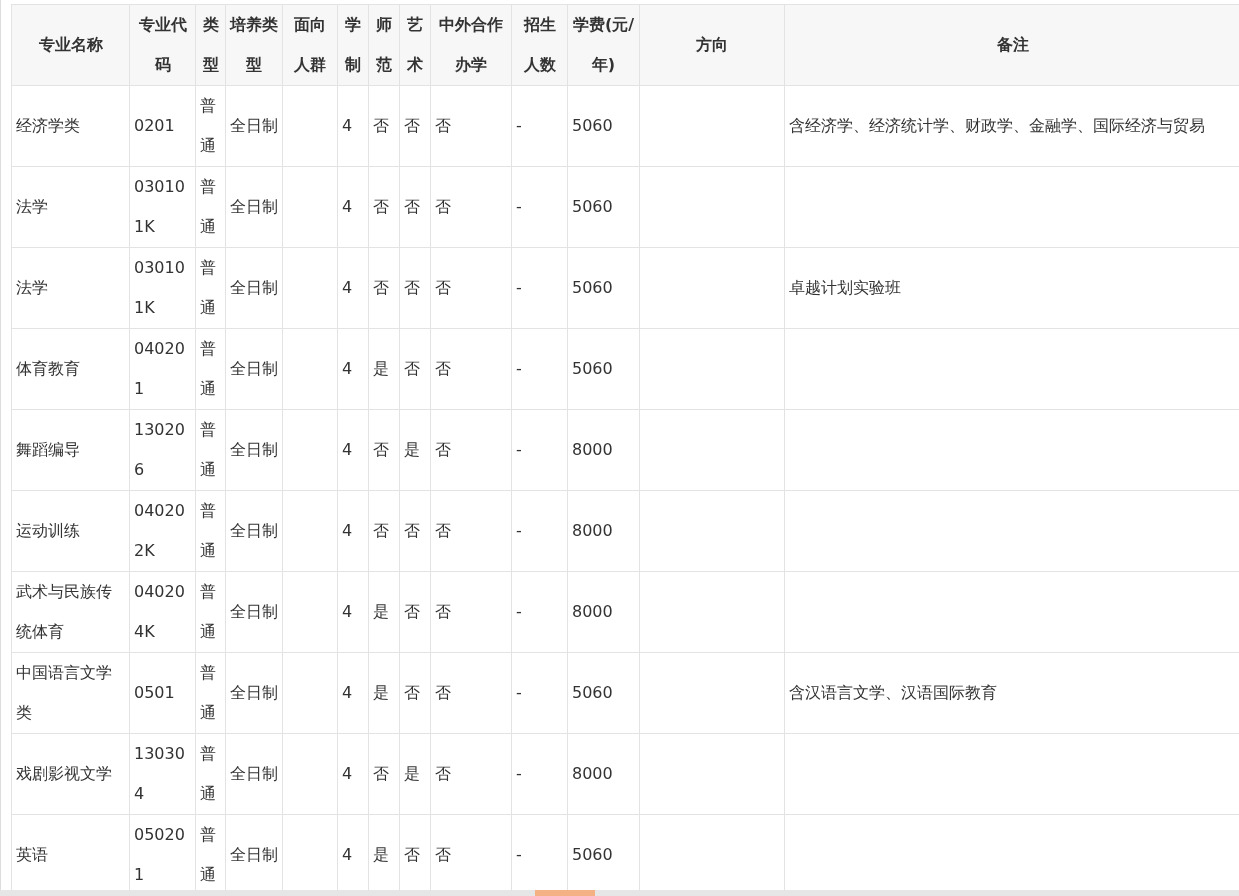  What do you see at coordinates (603, 45) in the screenshot?
I see `column-header: 学费(元/年)` at bounding box center [603, 45].